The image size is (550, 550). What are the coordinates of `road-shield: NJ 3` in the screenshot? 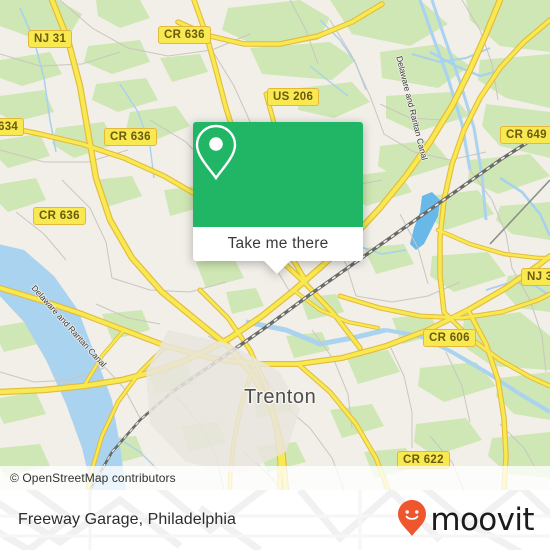 It's located at (535, 277).